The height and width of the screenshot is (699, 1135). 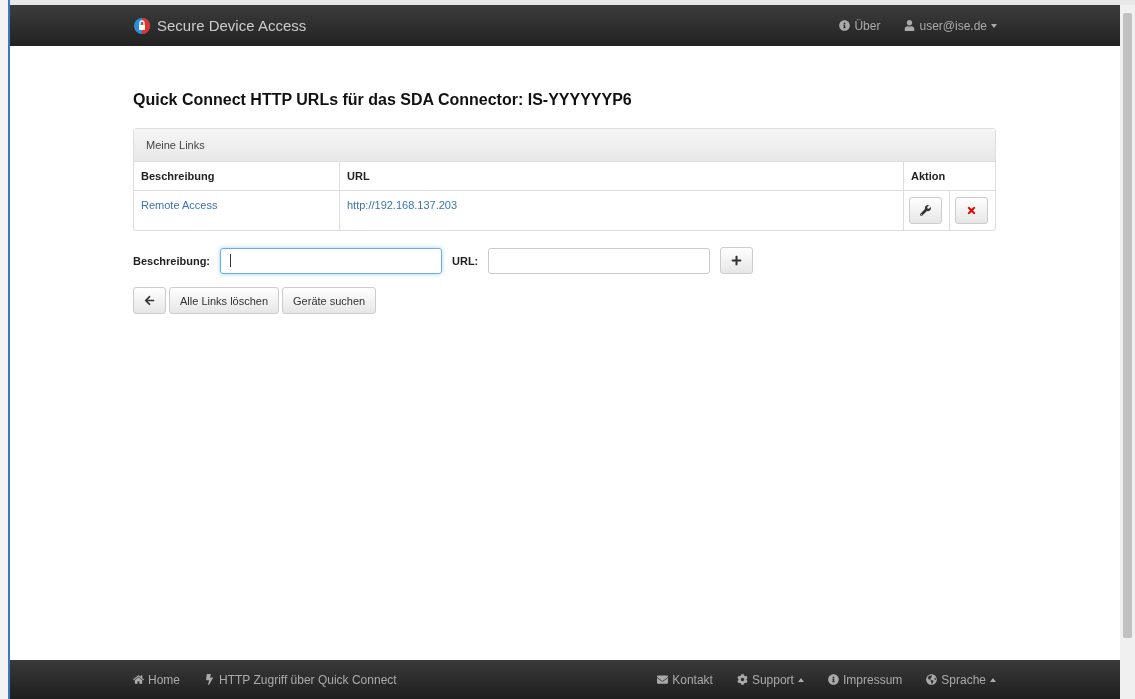 I want to click on field-label: URL:, so click(x=465, y=260).